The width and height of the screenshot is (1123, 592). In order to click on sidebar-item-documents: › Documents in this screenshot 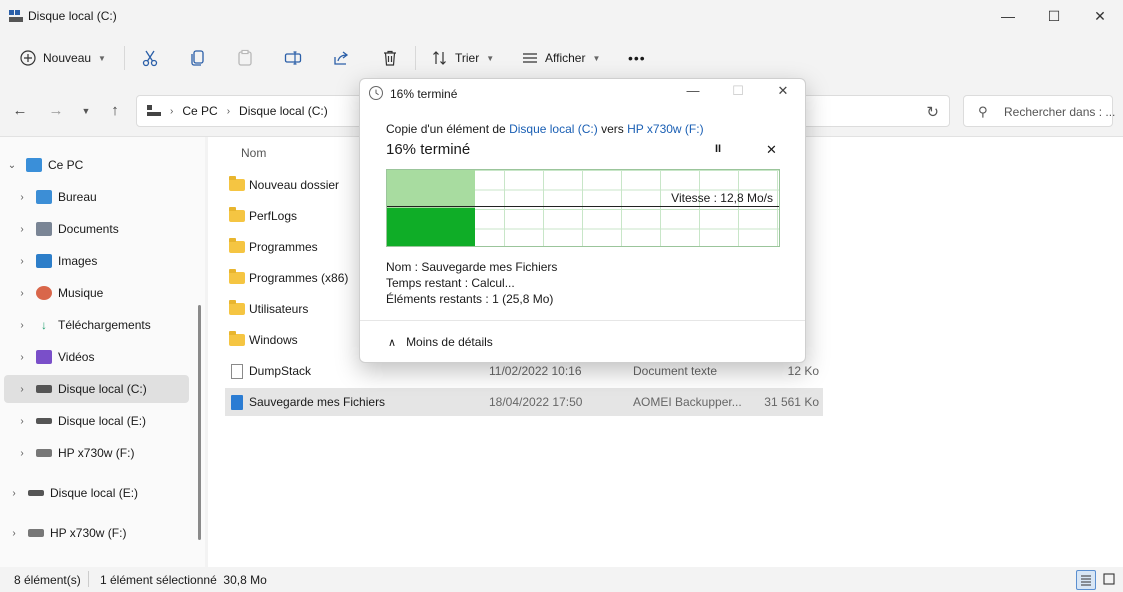, I will do `click(104, 229)`.